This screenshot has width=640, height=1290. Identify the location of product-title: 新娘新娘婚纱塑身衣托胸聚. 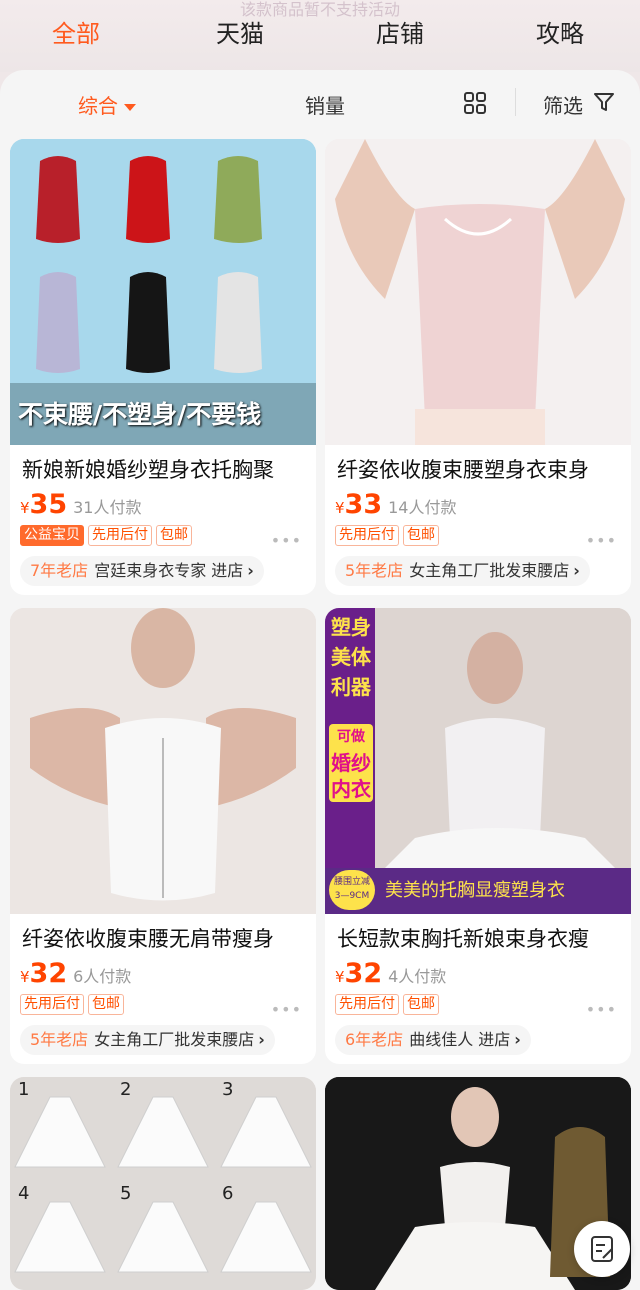
(165, 469).